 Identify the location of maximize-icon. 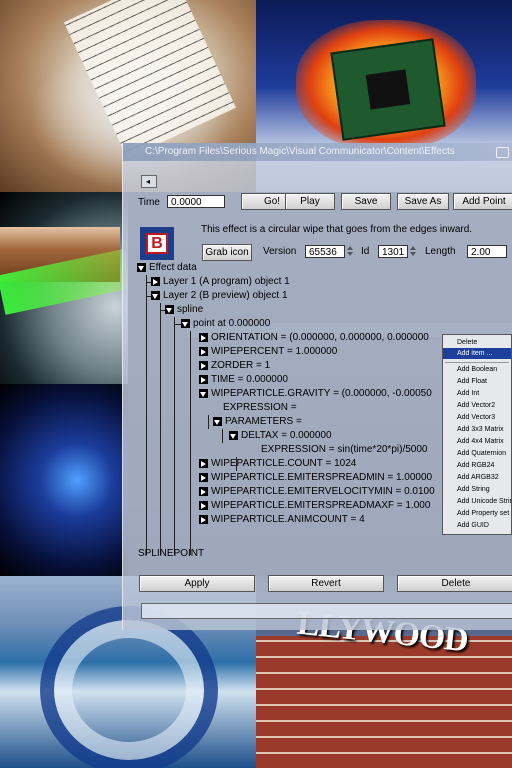
(502, 152).